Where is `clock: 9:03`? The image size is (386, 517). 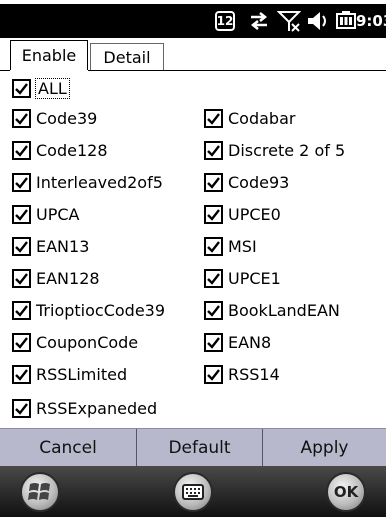 clock: 9:03 is located at coordinates (371, 21).